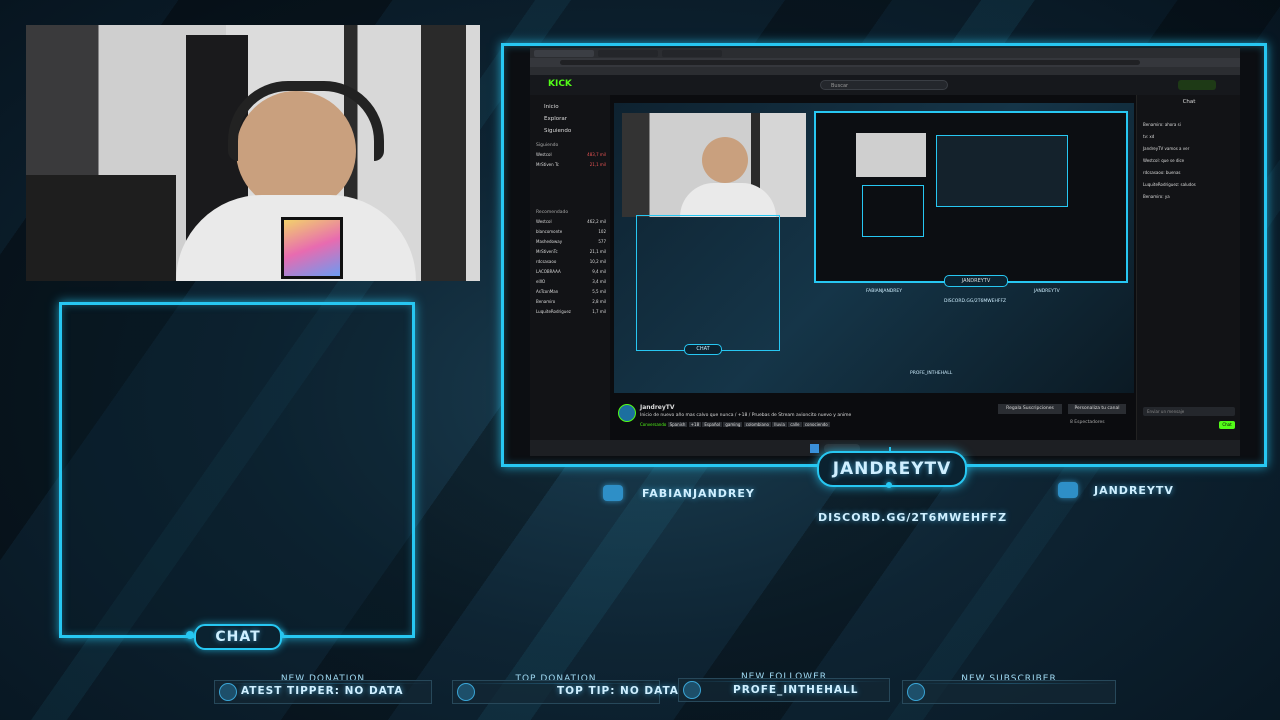 This screenshot has height=720, width=1280. Describe the element at coordinates (571, 232) in the screenshot. I see `recommended-item: blancomonte 102` at that location.